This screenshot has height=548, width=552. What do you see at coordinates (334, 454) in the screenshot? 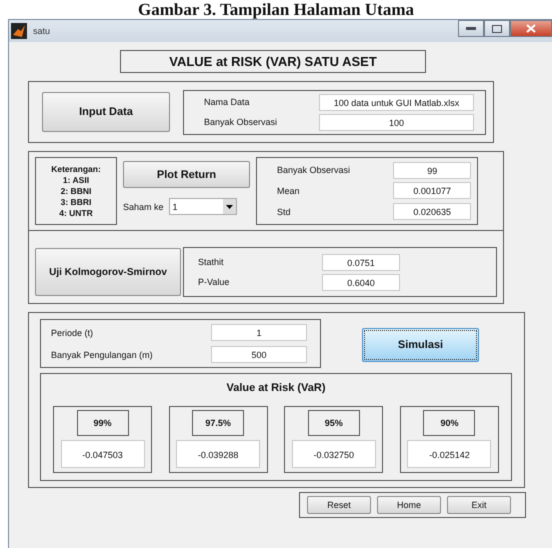
I see `var-field: -0.032750` at bounding box center [334, 454].